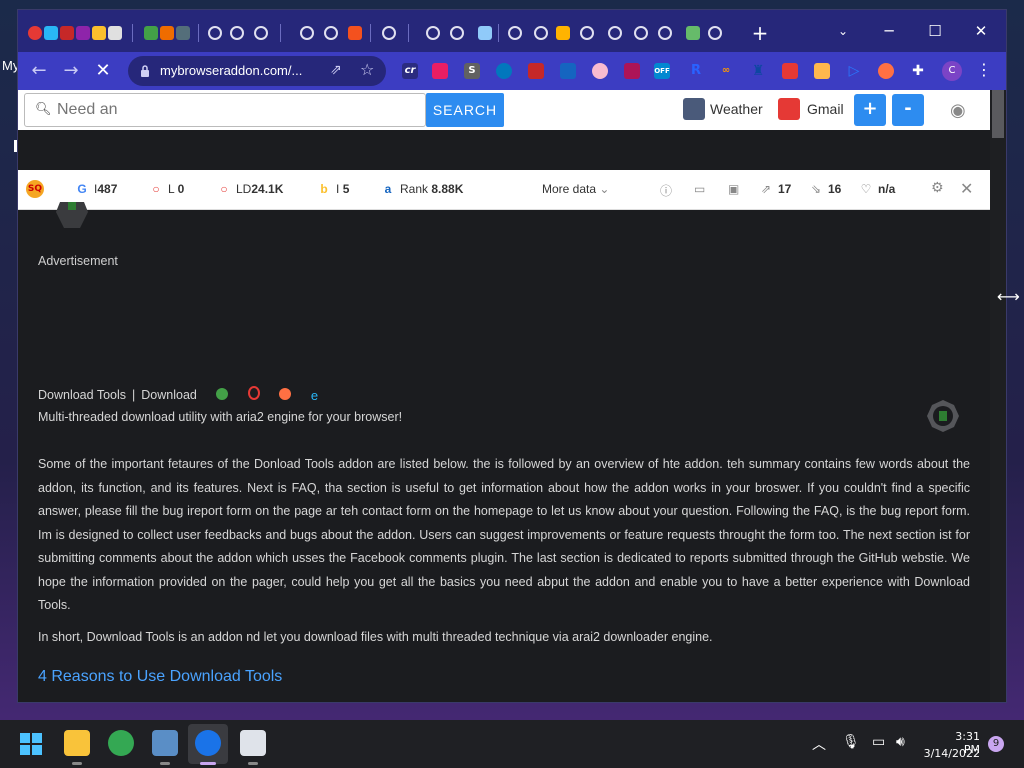 The width and height of the screenshot is (1024, 768). I want to click on breadcrumb-download: Download, so click(169, 395).